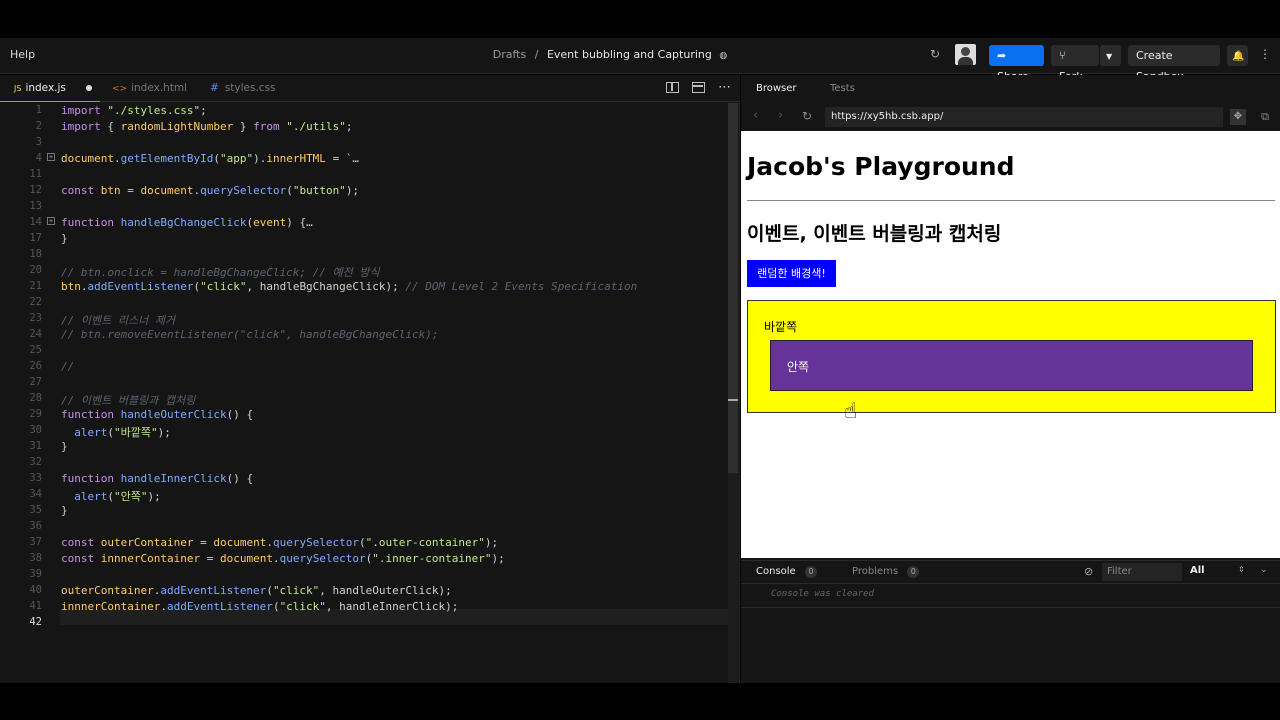 The image size is (1280, 720). What do you see at coordinates (145, 88) in the screenshot?
I see `tab-index-html: <> index.html` at bounding box center [145, 88].